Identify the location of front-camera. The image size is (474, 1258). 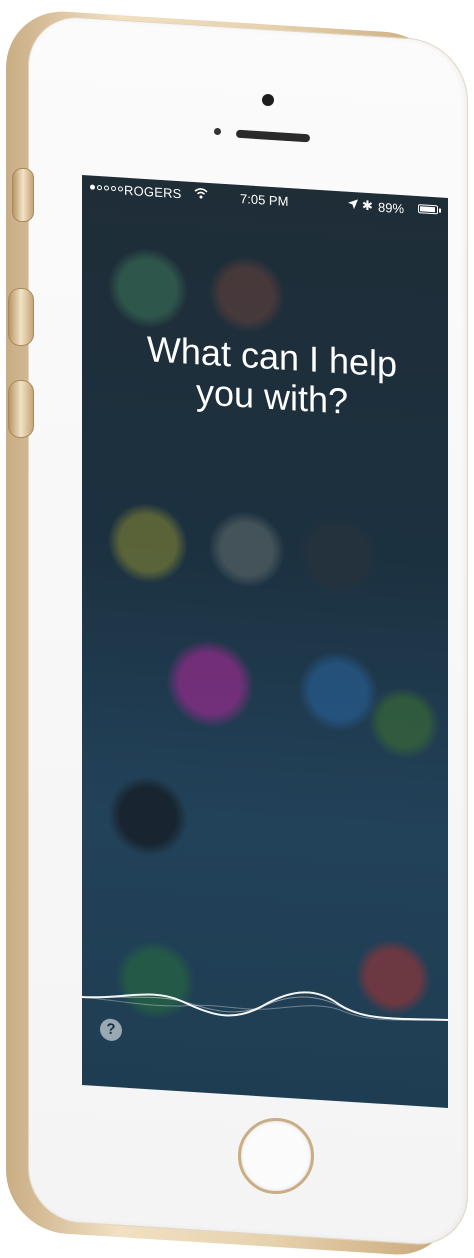
(268, 100).